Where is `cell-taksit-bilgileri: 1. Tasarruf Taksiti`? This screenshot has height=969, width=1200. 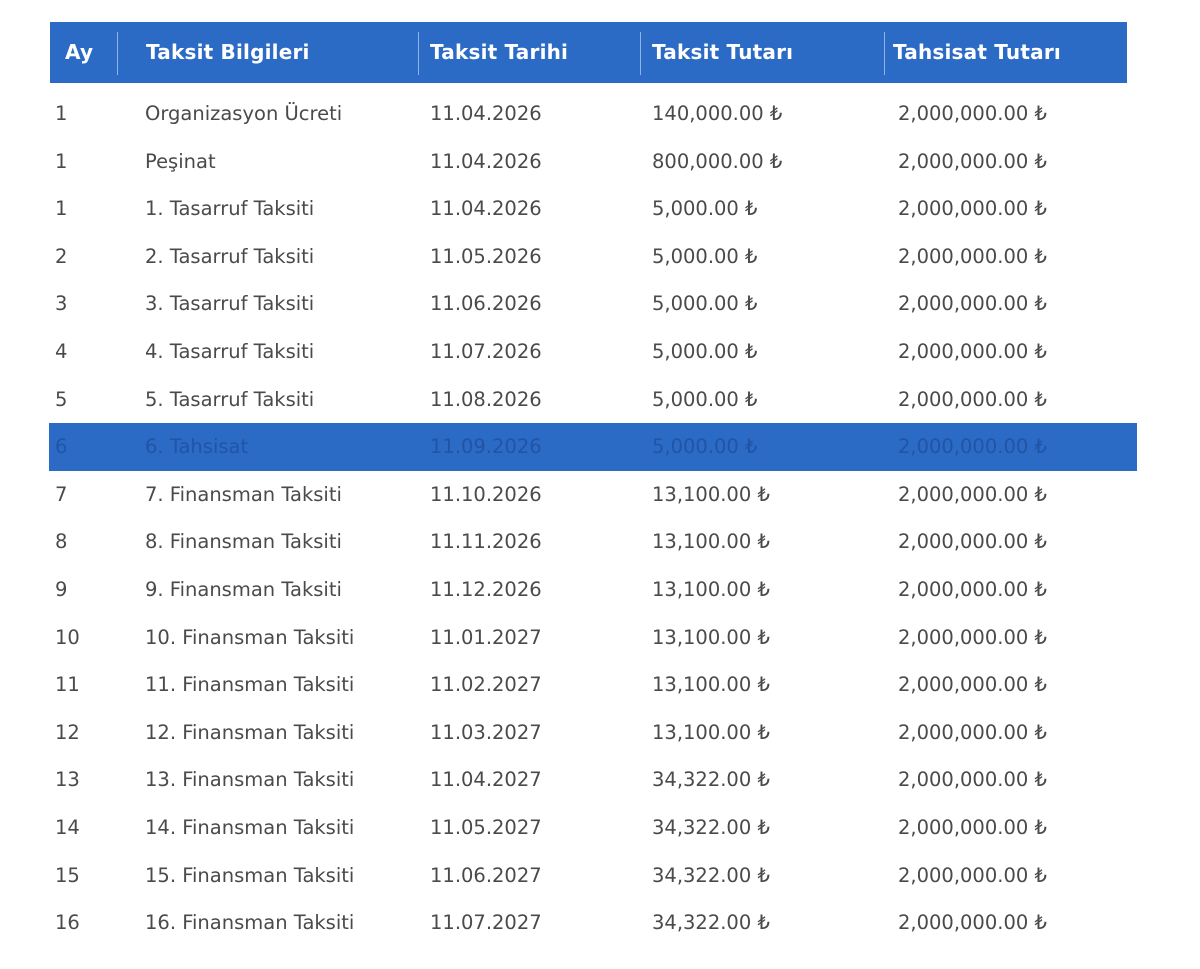
cell-taksit-bilgileri: 1. Tasarruf Taksiti is located at coordinates (230, 209).